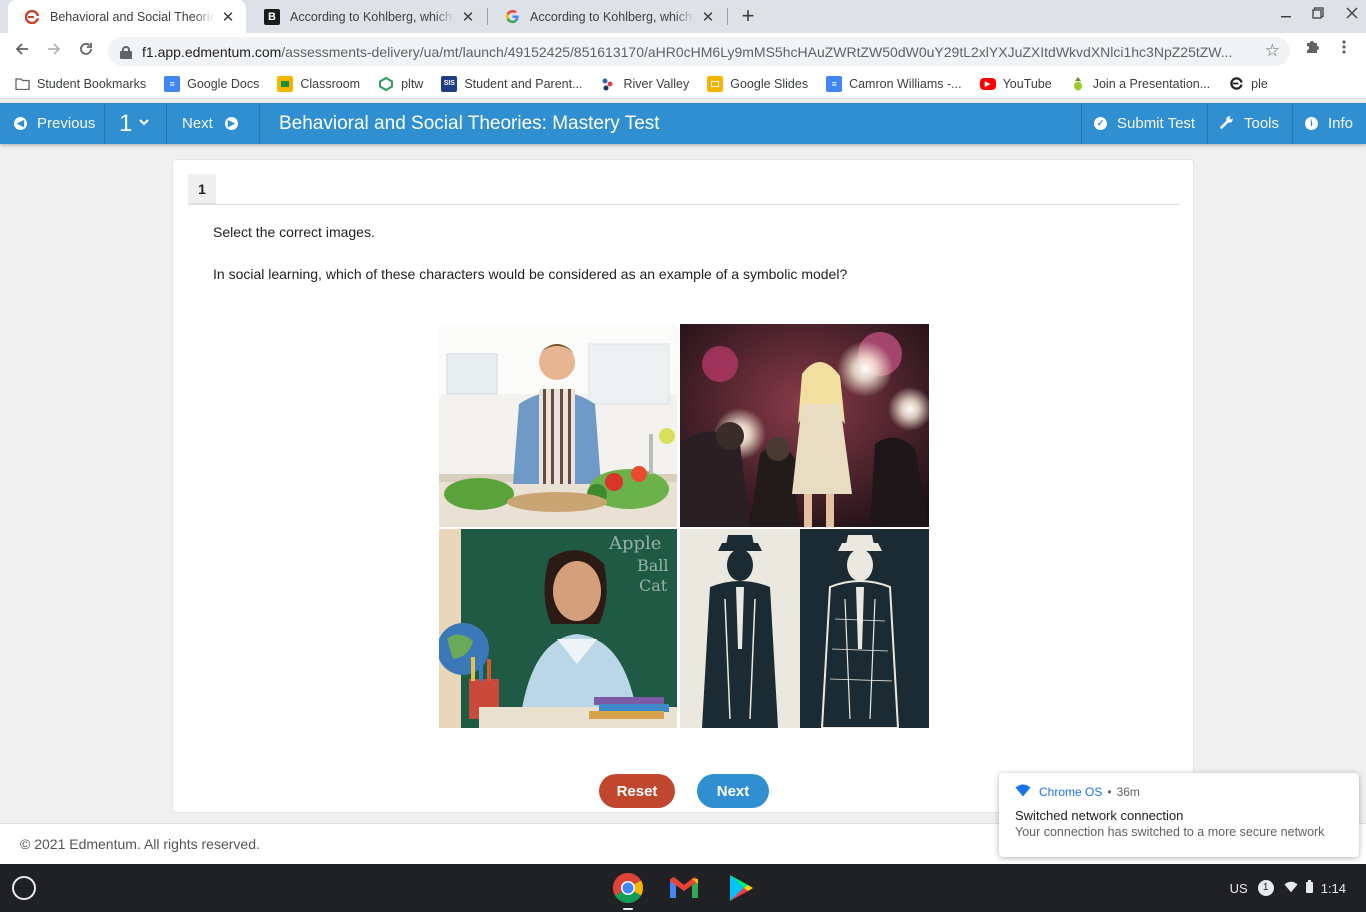 This screenshot has width=1366, height=912. I want to click on chromeos-shelf: US 1 1:14, so click(683, 888).